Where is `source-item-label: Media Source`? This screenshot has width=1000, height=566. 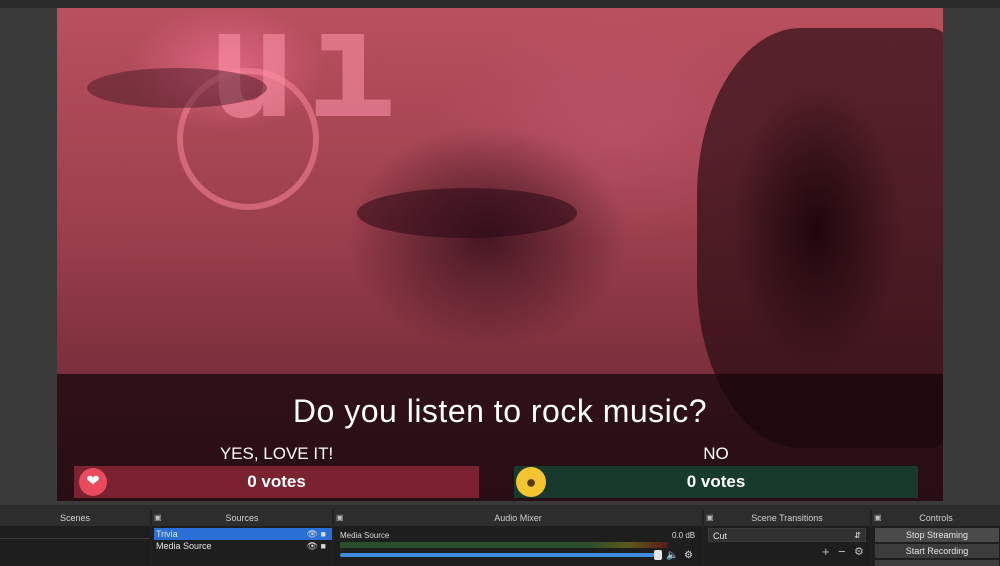
source-item-label: Media Source is located at coordinates (184, 546).